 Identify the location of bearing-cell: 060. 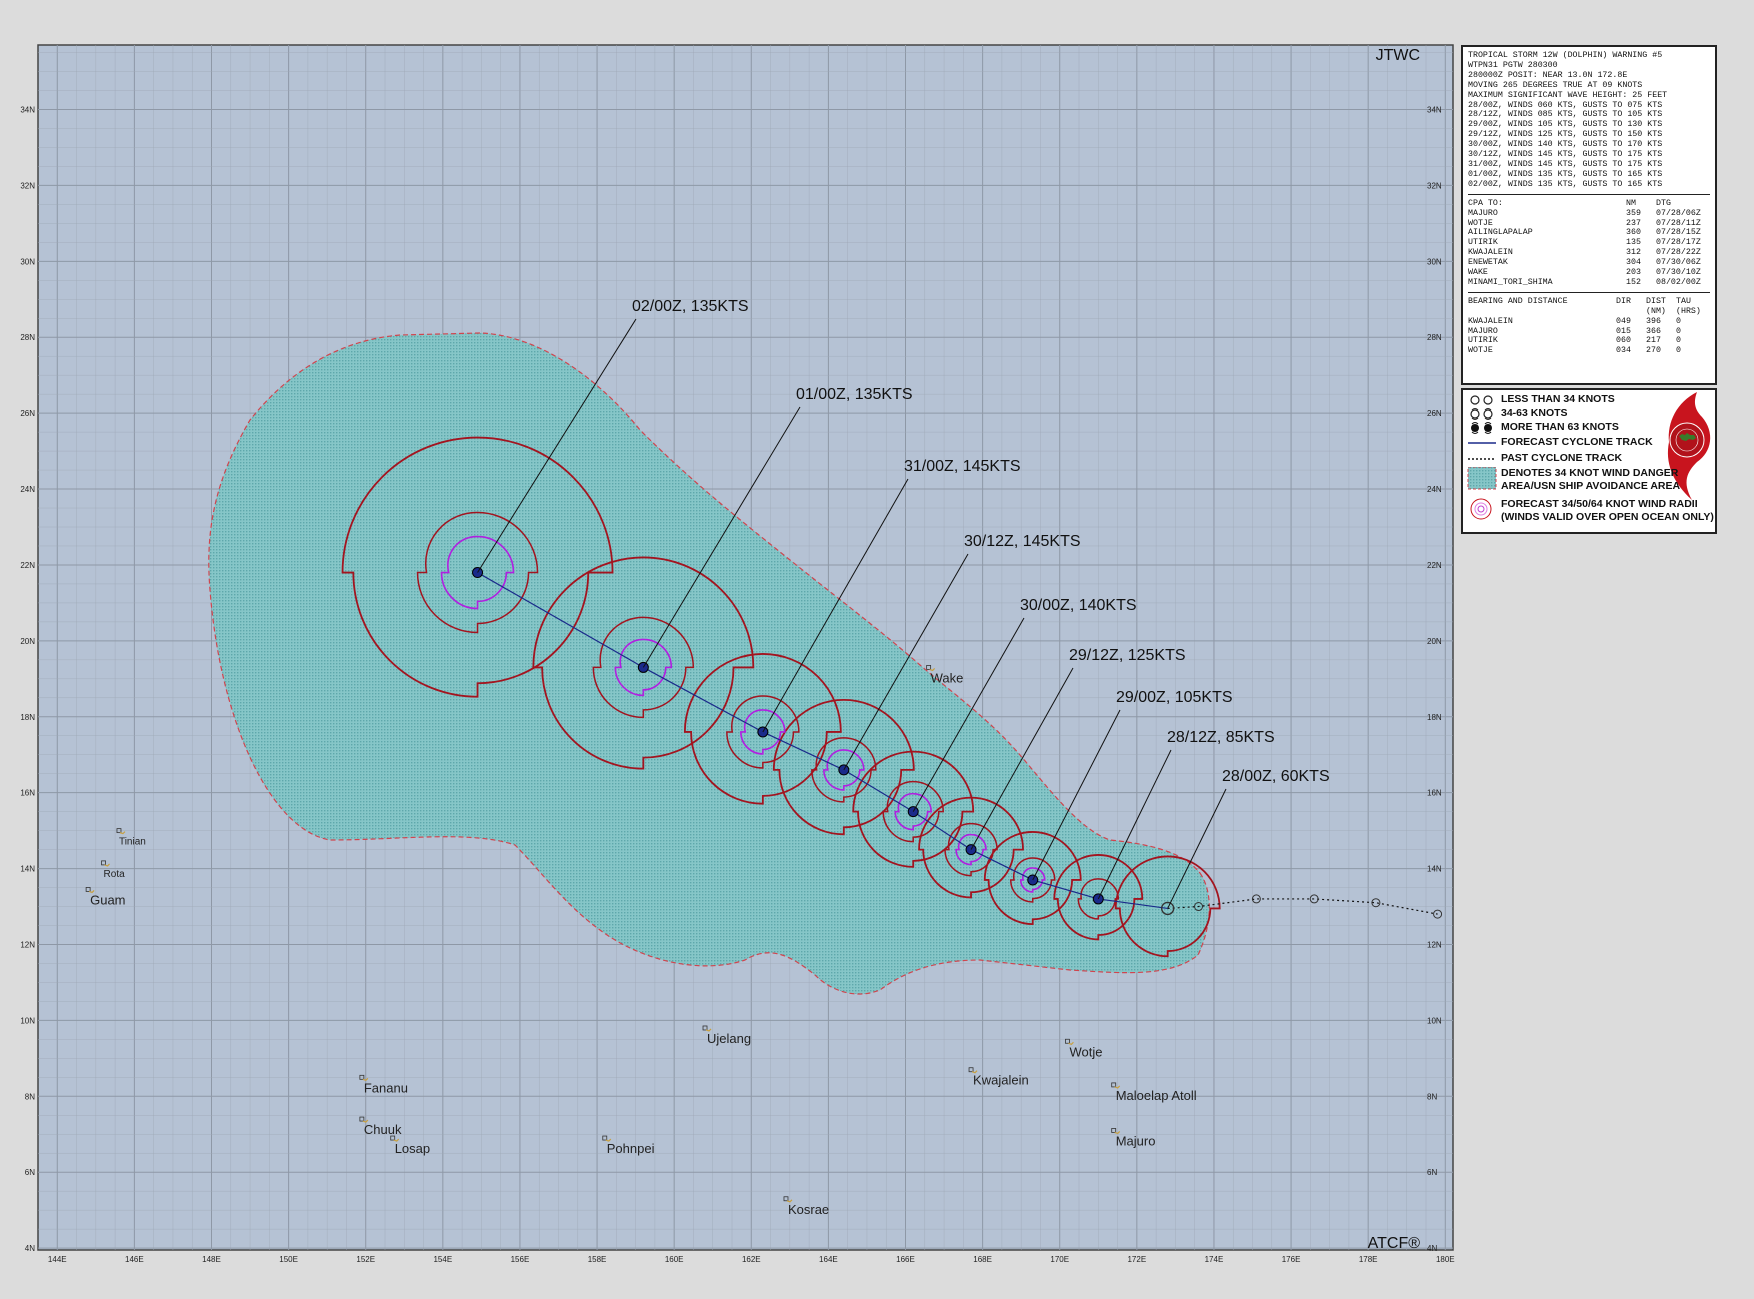
(1623, 341).